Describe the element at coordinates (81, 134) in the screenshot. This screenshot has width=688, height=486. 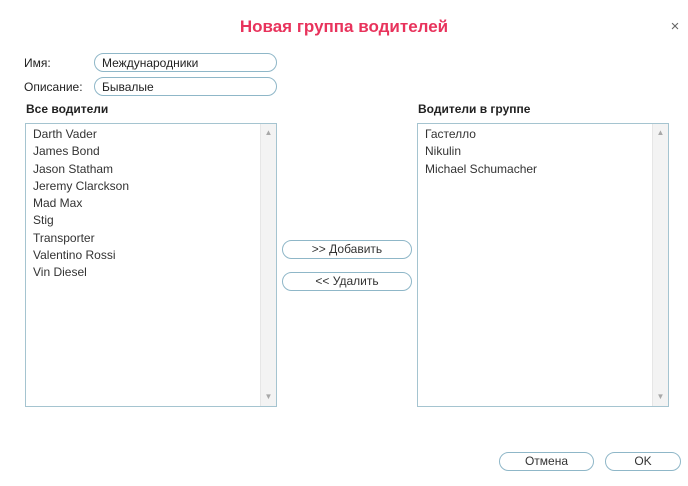
I see `list-item: Darth Vader` at that location.